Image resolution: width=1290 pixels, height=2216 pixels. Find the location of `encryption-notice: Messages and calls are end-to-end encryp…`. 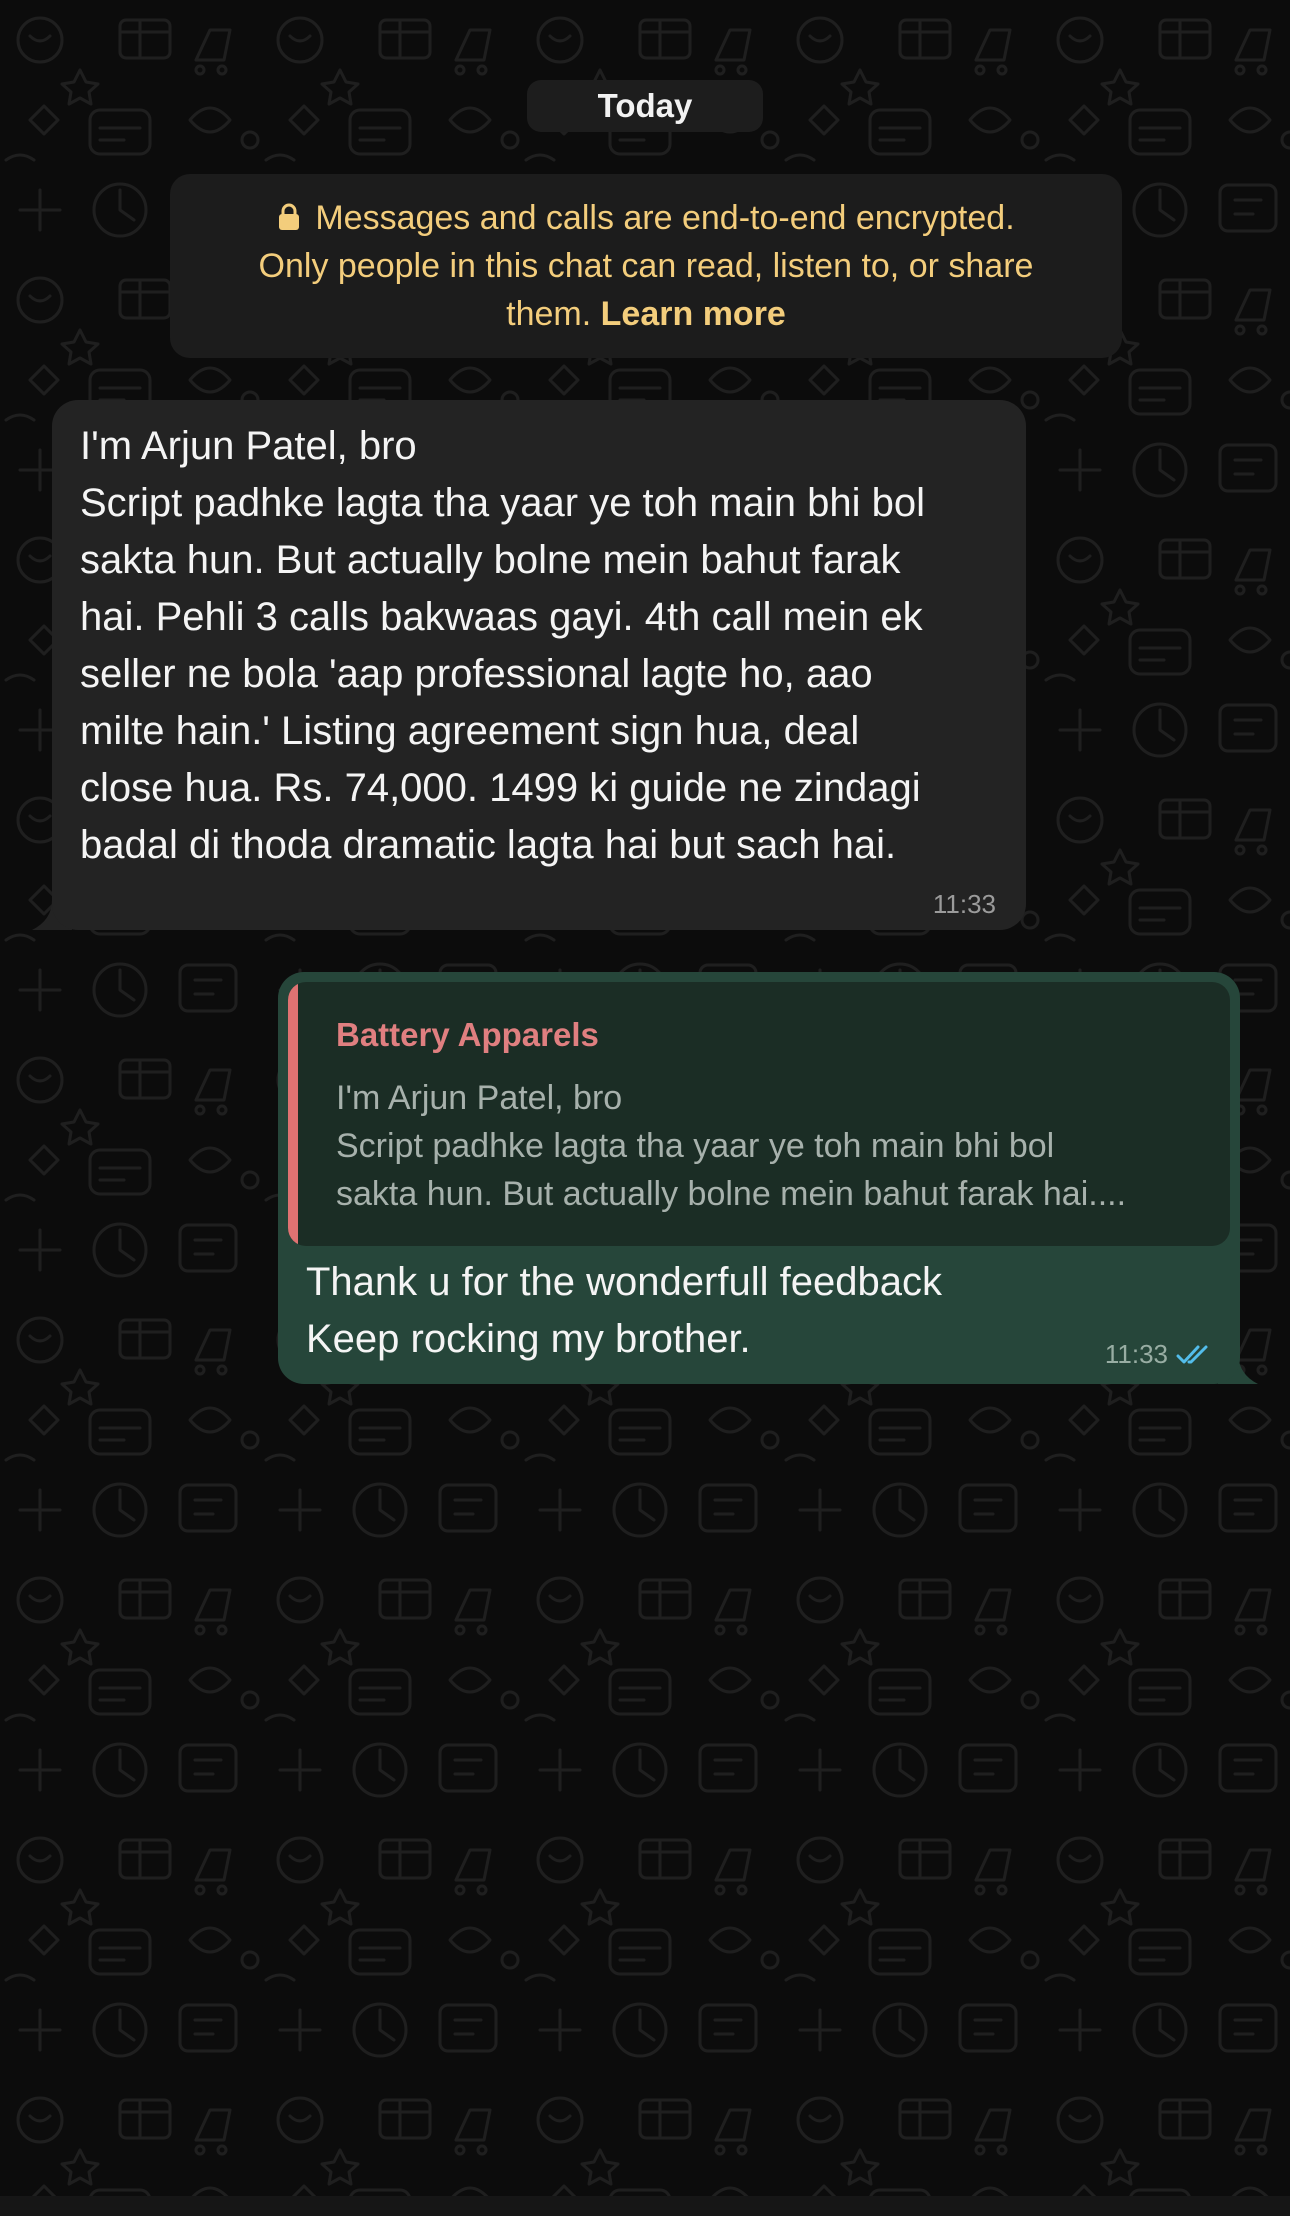

encryption-notice: Messages and calls are end-to-end encryp… is located at coordinates (646, 266).